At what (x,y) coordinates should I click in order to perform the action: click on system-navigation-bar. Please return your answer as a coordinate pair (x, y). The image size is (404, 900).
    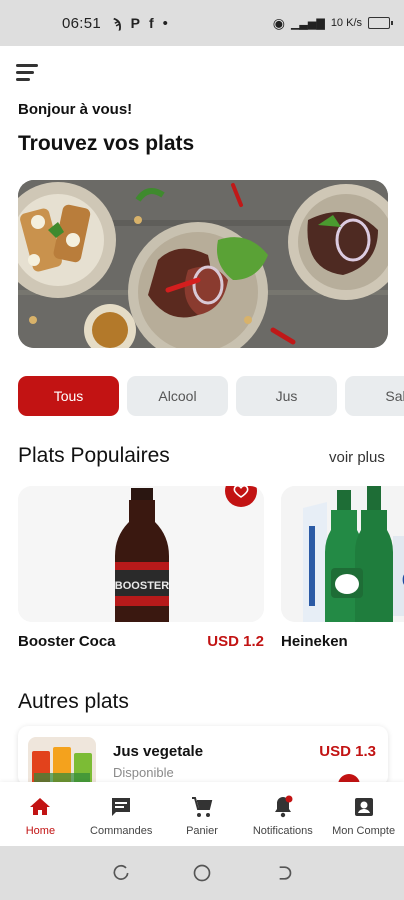
    Looking at the image, I should click on (202, 873).